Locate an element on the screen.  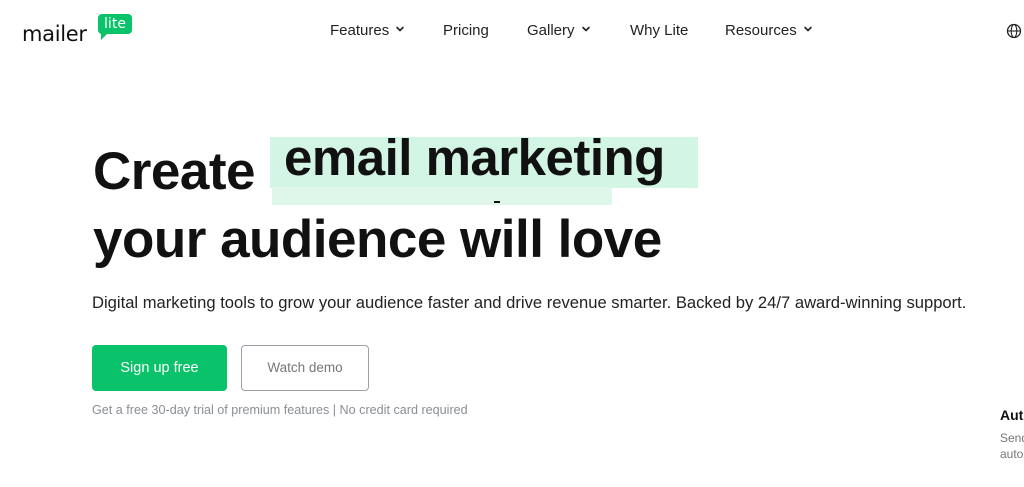
nav-item-label: Features is located at coordinates (360, 30).